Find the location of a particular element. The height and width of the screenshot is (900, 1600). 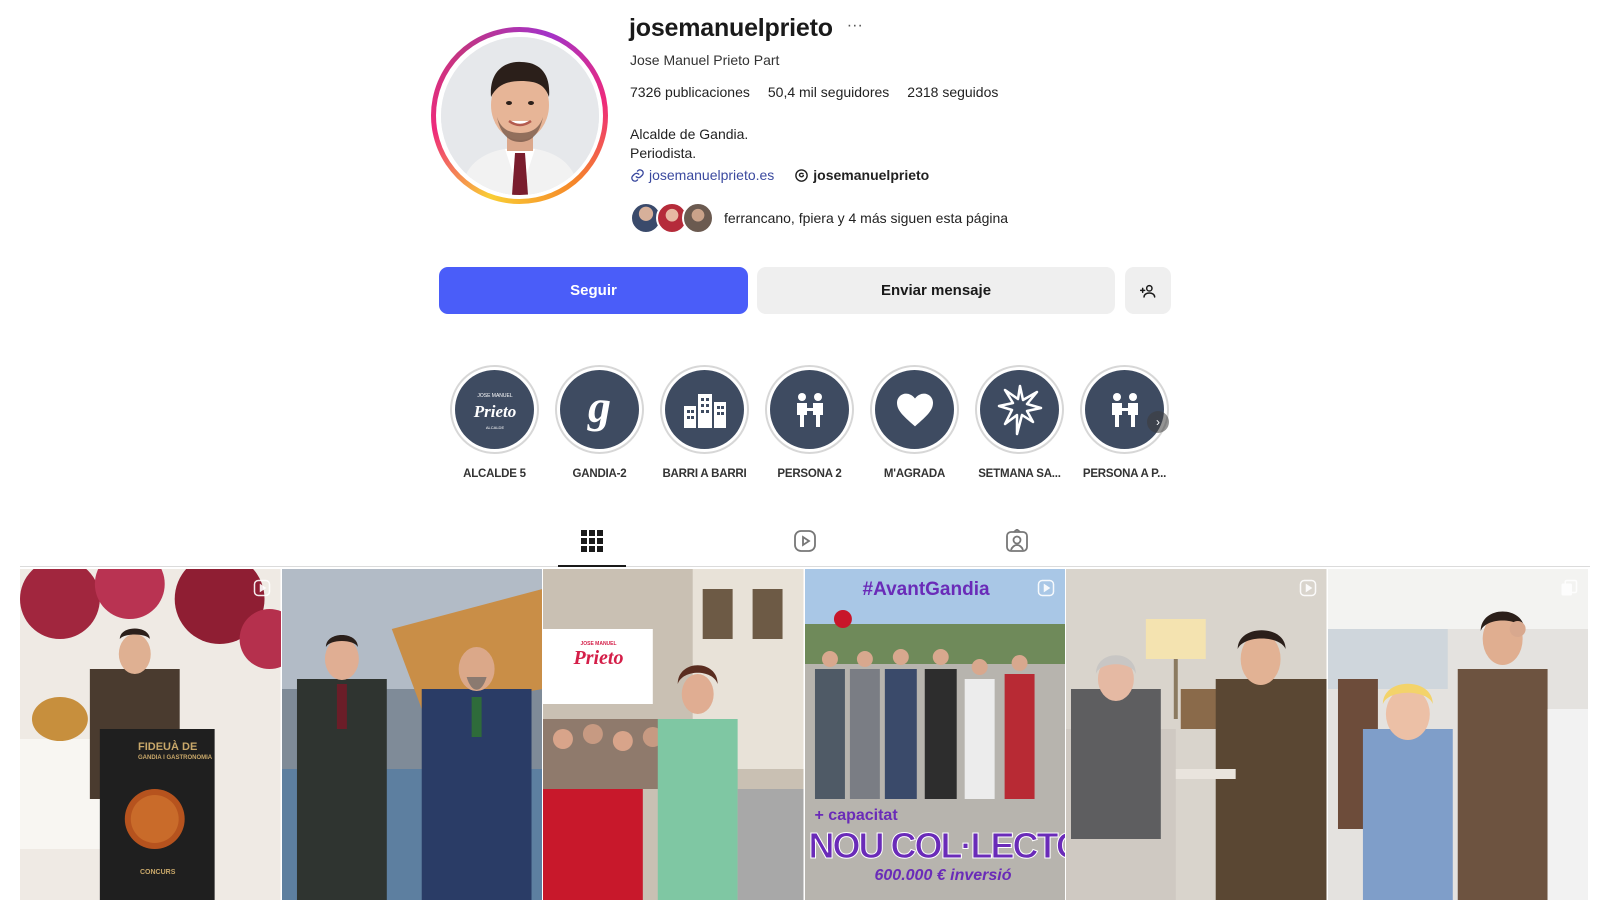

followers-count: 50,4 mil seguidores is located at coordinates (828, 92).